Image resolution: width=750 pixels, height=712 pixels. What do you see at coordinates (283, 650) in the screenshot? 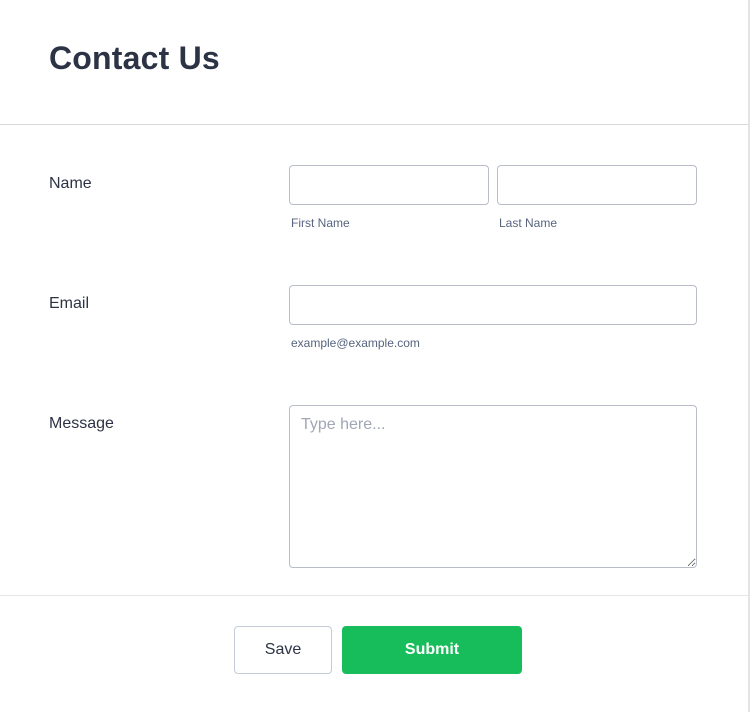
I see `save-button: Save` at bounding box center [283, 650].